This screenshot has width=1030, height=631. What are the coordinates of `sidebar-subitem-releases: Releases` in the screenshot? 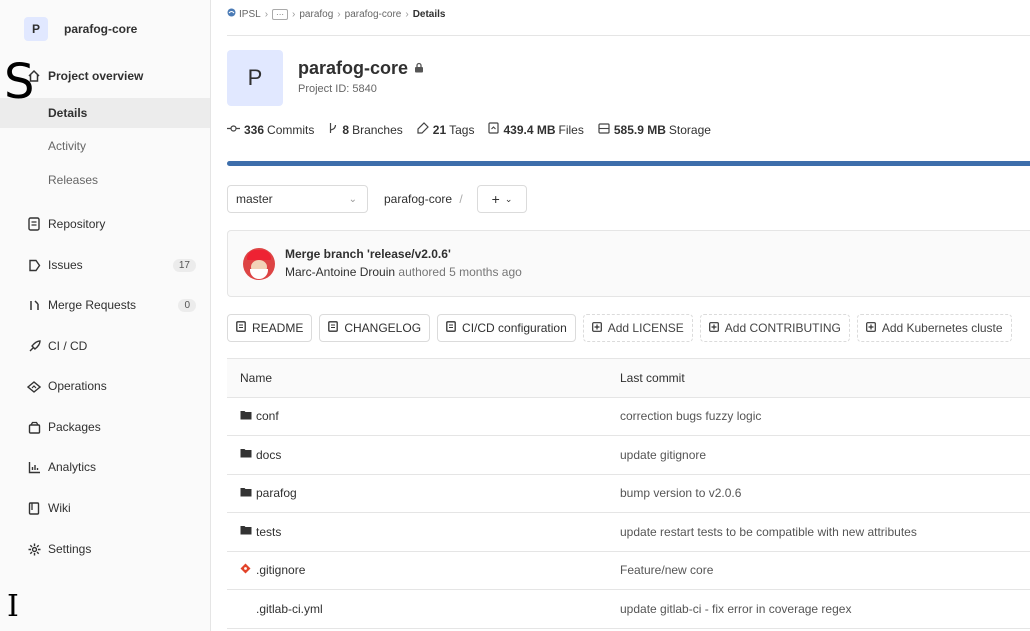 It's located at (105, 180).